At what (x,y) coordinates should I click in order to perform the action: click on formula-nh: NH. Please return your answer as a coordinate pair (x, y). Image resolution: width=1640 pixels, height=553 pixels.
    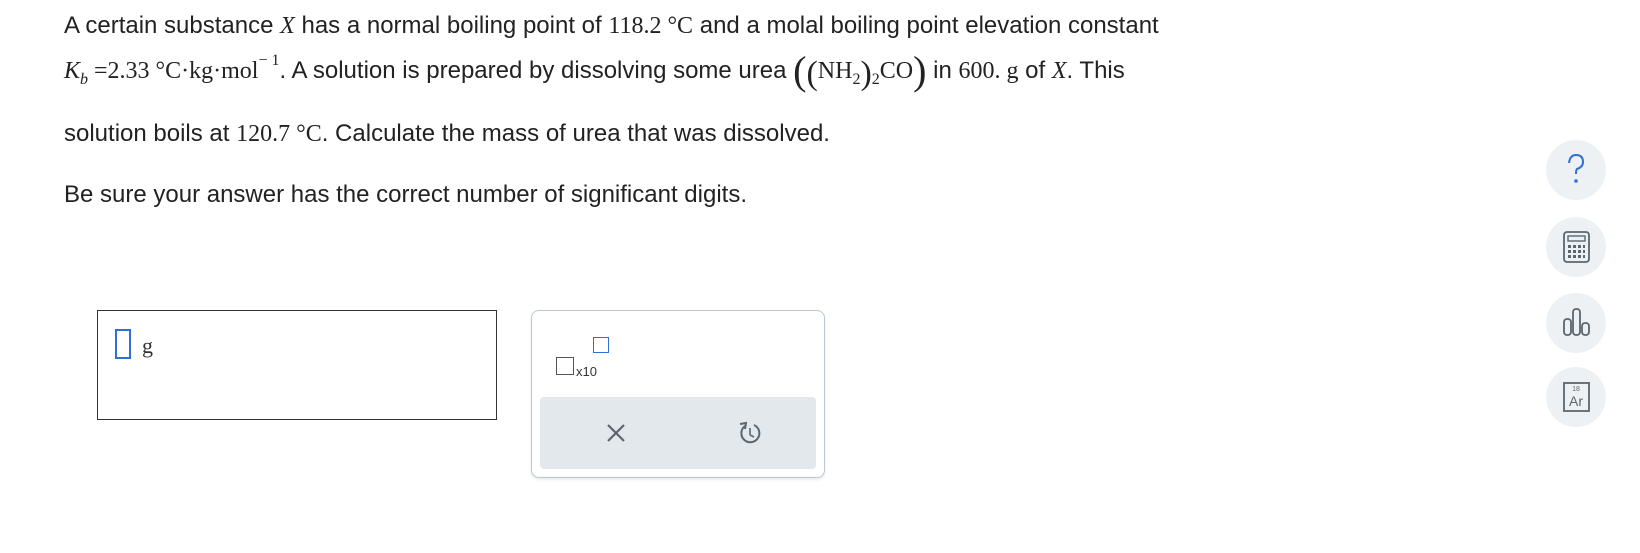
    Looking at the image, I should click on (835, 71).